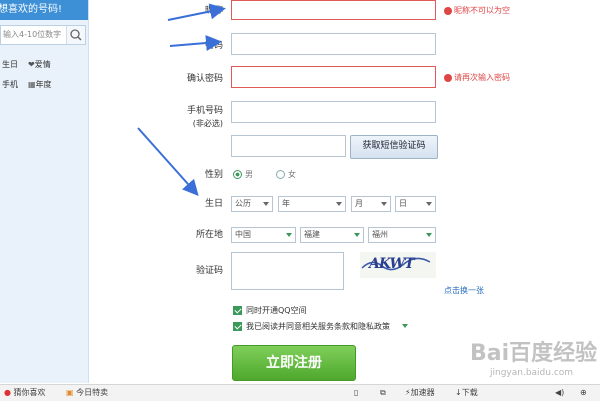 The image size is (600, 401). I want to click on bottom-item-label: 今日特卖, so click(92, 392).